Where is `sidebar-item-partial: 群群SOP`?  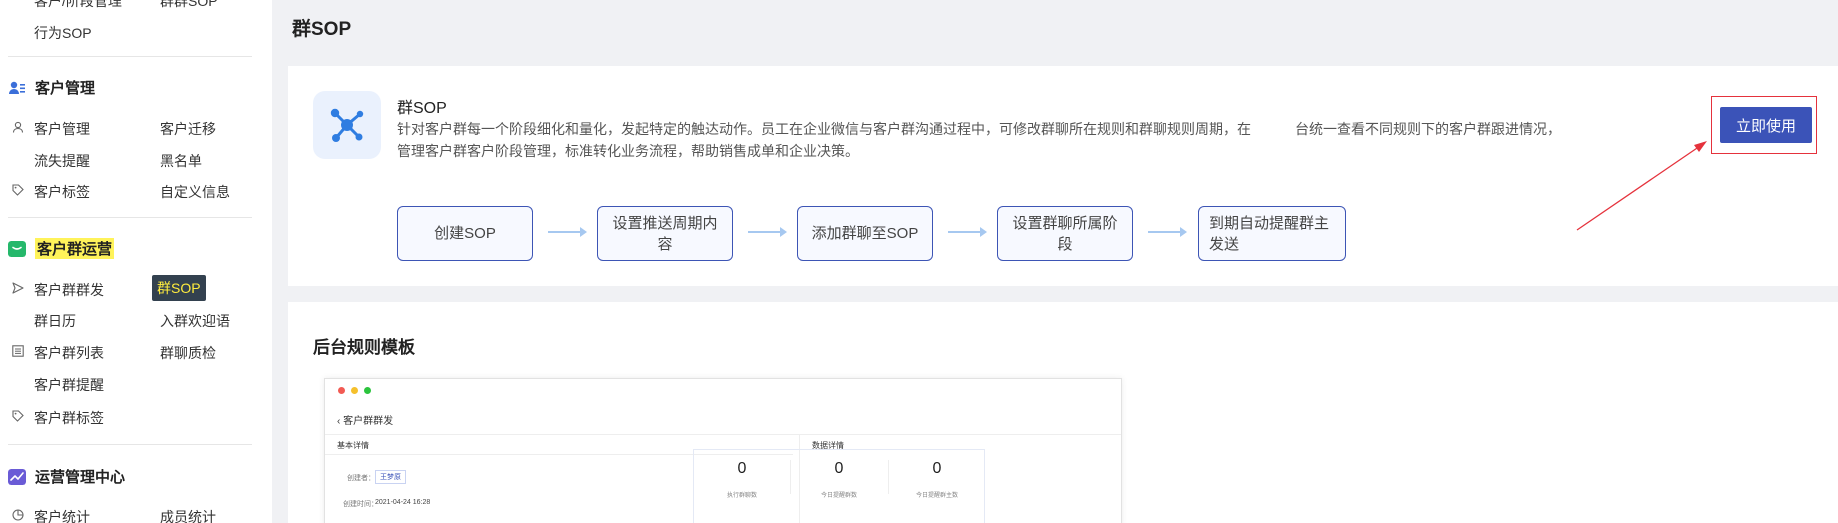
sidebar-item-partial: 群群SOP is located at coordinates (189, 5).